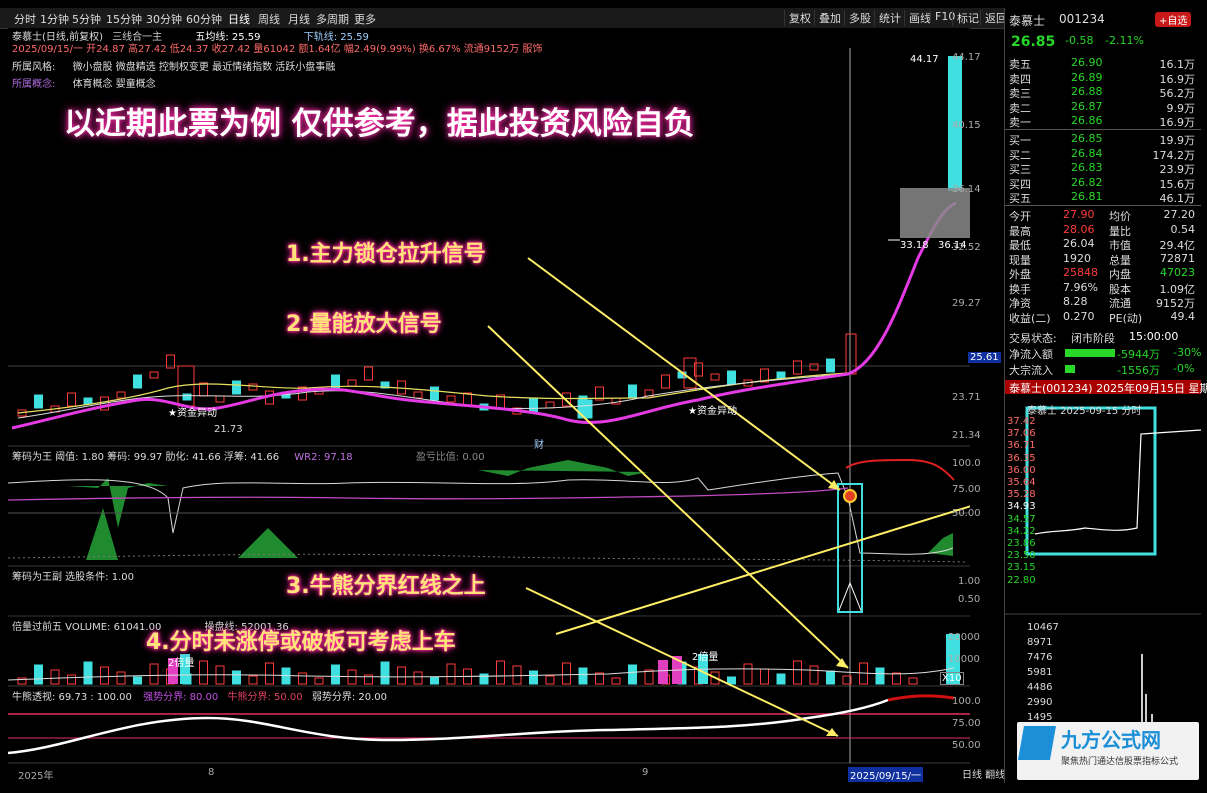  What do you see at coordinates (1104, 78) in the screenshot?
I see `ask-row: 卖四 26.89 16.9万` at bounding box center [1104, 78].